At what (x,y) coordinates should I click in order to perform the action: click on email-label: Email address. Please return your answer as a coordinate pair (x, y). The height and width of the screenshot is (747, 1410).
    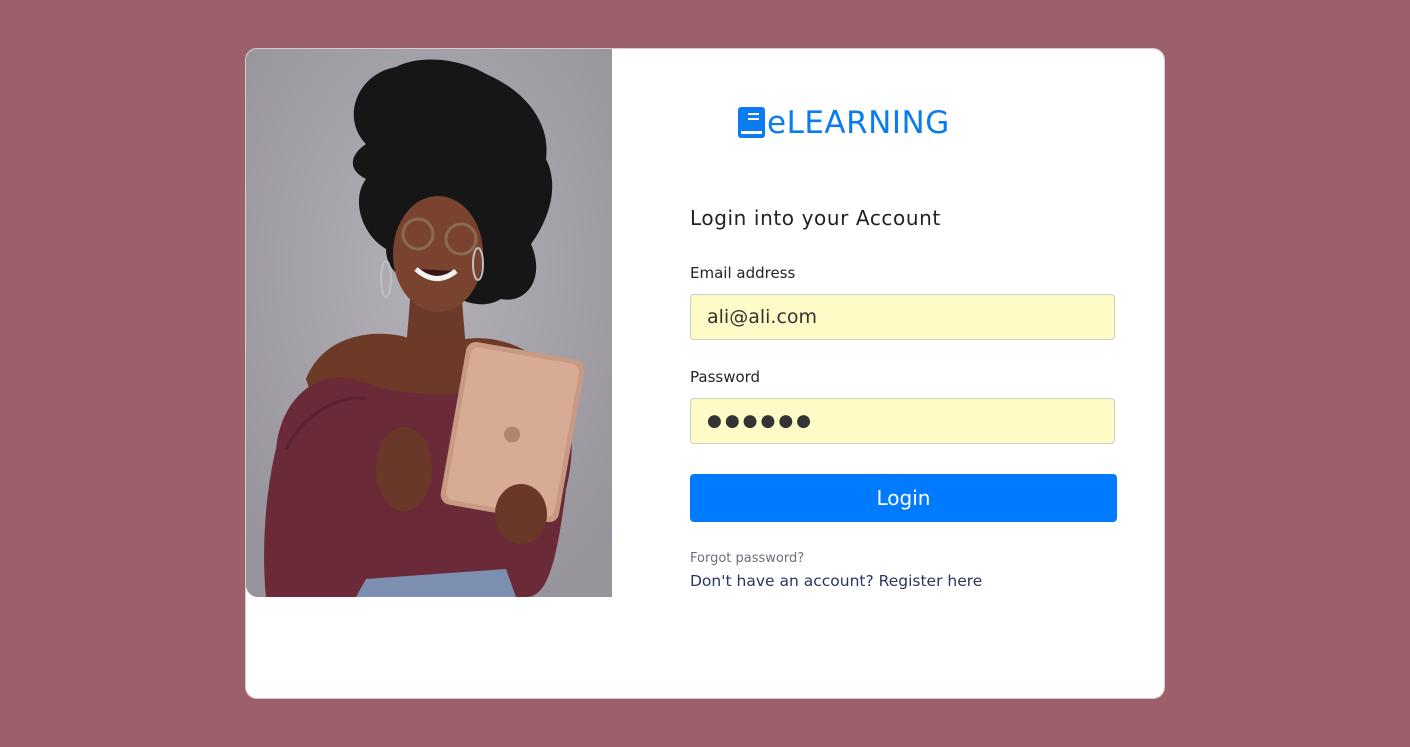
    Looking at the image, I should click on (743, 273).